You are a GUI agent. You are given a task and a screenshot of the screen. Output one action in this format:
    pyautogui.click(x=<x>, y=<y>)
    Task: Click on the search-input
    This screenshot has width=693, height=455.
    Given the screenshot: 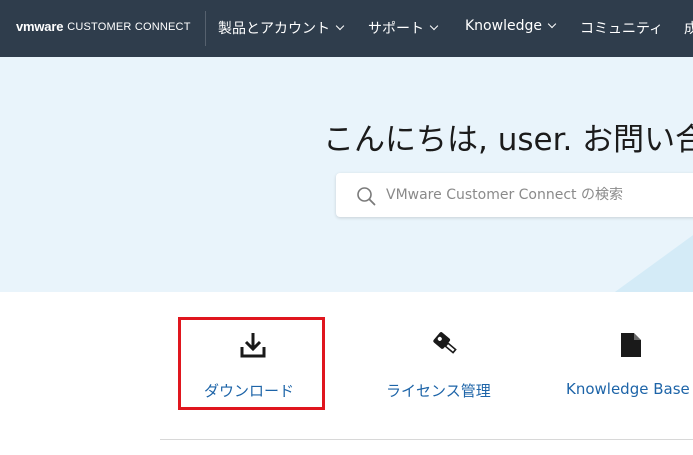 What is the action you would take?
    pyautogui.click(x=539, y=195)
    